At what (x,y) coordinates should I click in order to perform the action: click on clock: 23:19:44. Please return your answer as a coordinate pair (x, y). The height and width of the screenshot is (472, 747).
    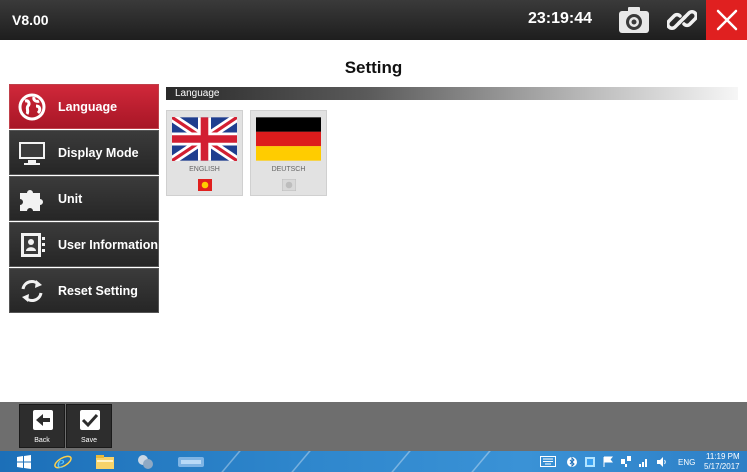
    Looking at the image, I should click on (560, 18).